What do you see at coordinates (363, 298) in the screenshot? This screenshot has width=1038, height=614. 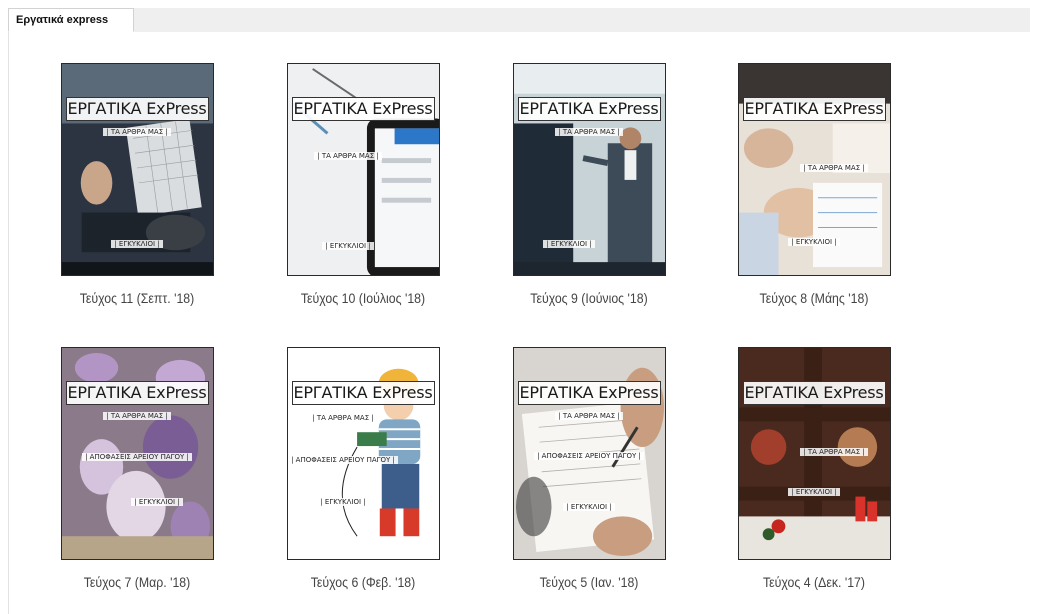 I see `issue-caption: Τεύχος 10 (Ιούλιος '18)` at bounding box center [363, 298].